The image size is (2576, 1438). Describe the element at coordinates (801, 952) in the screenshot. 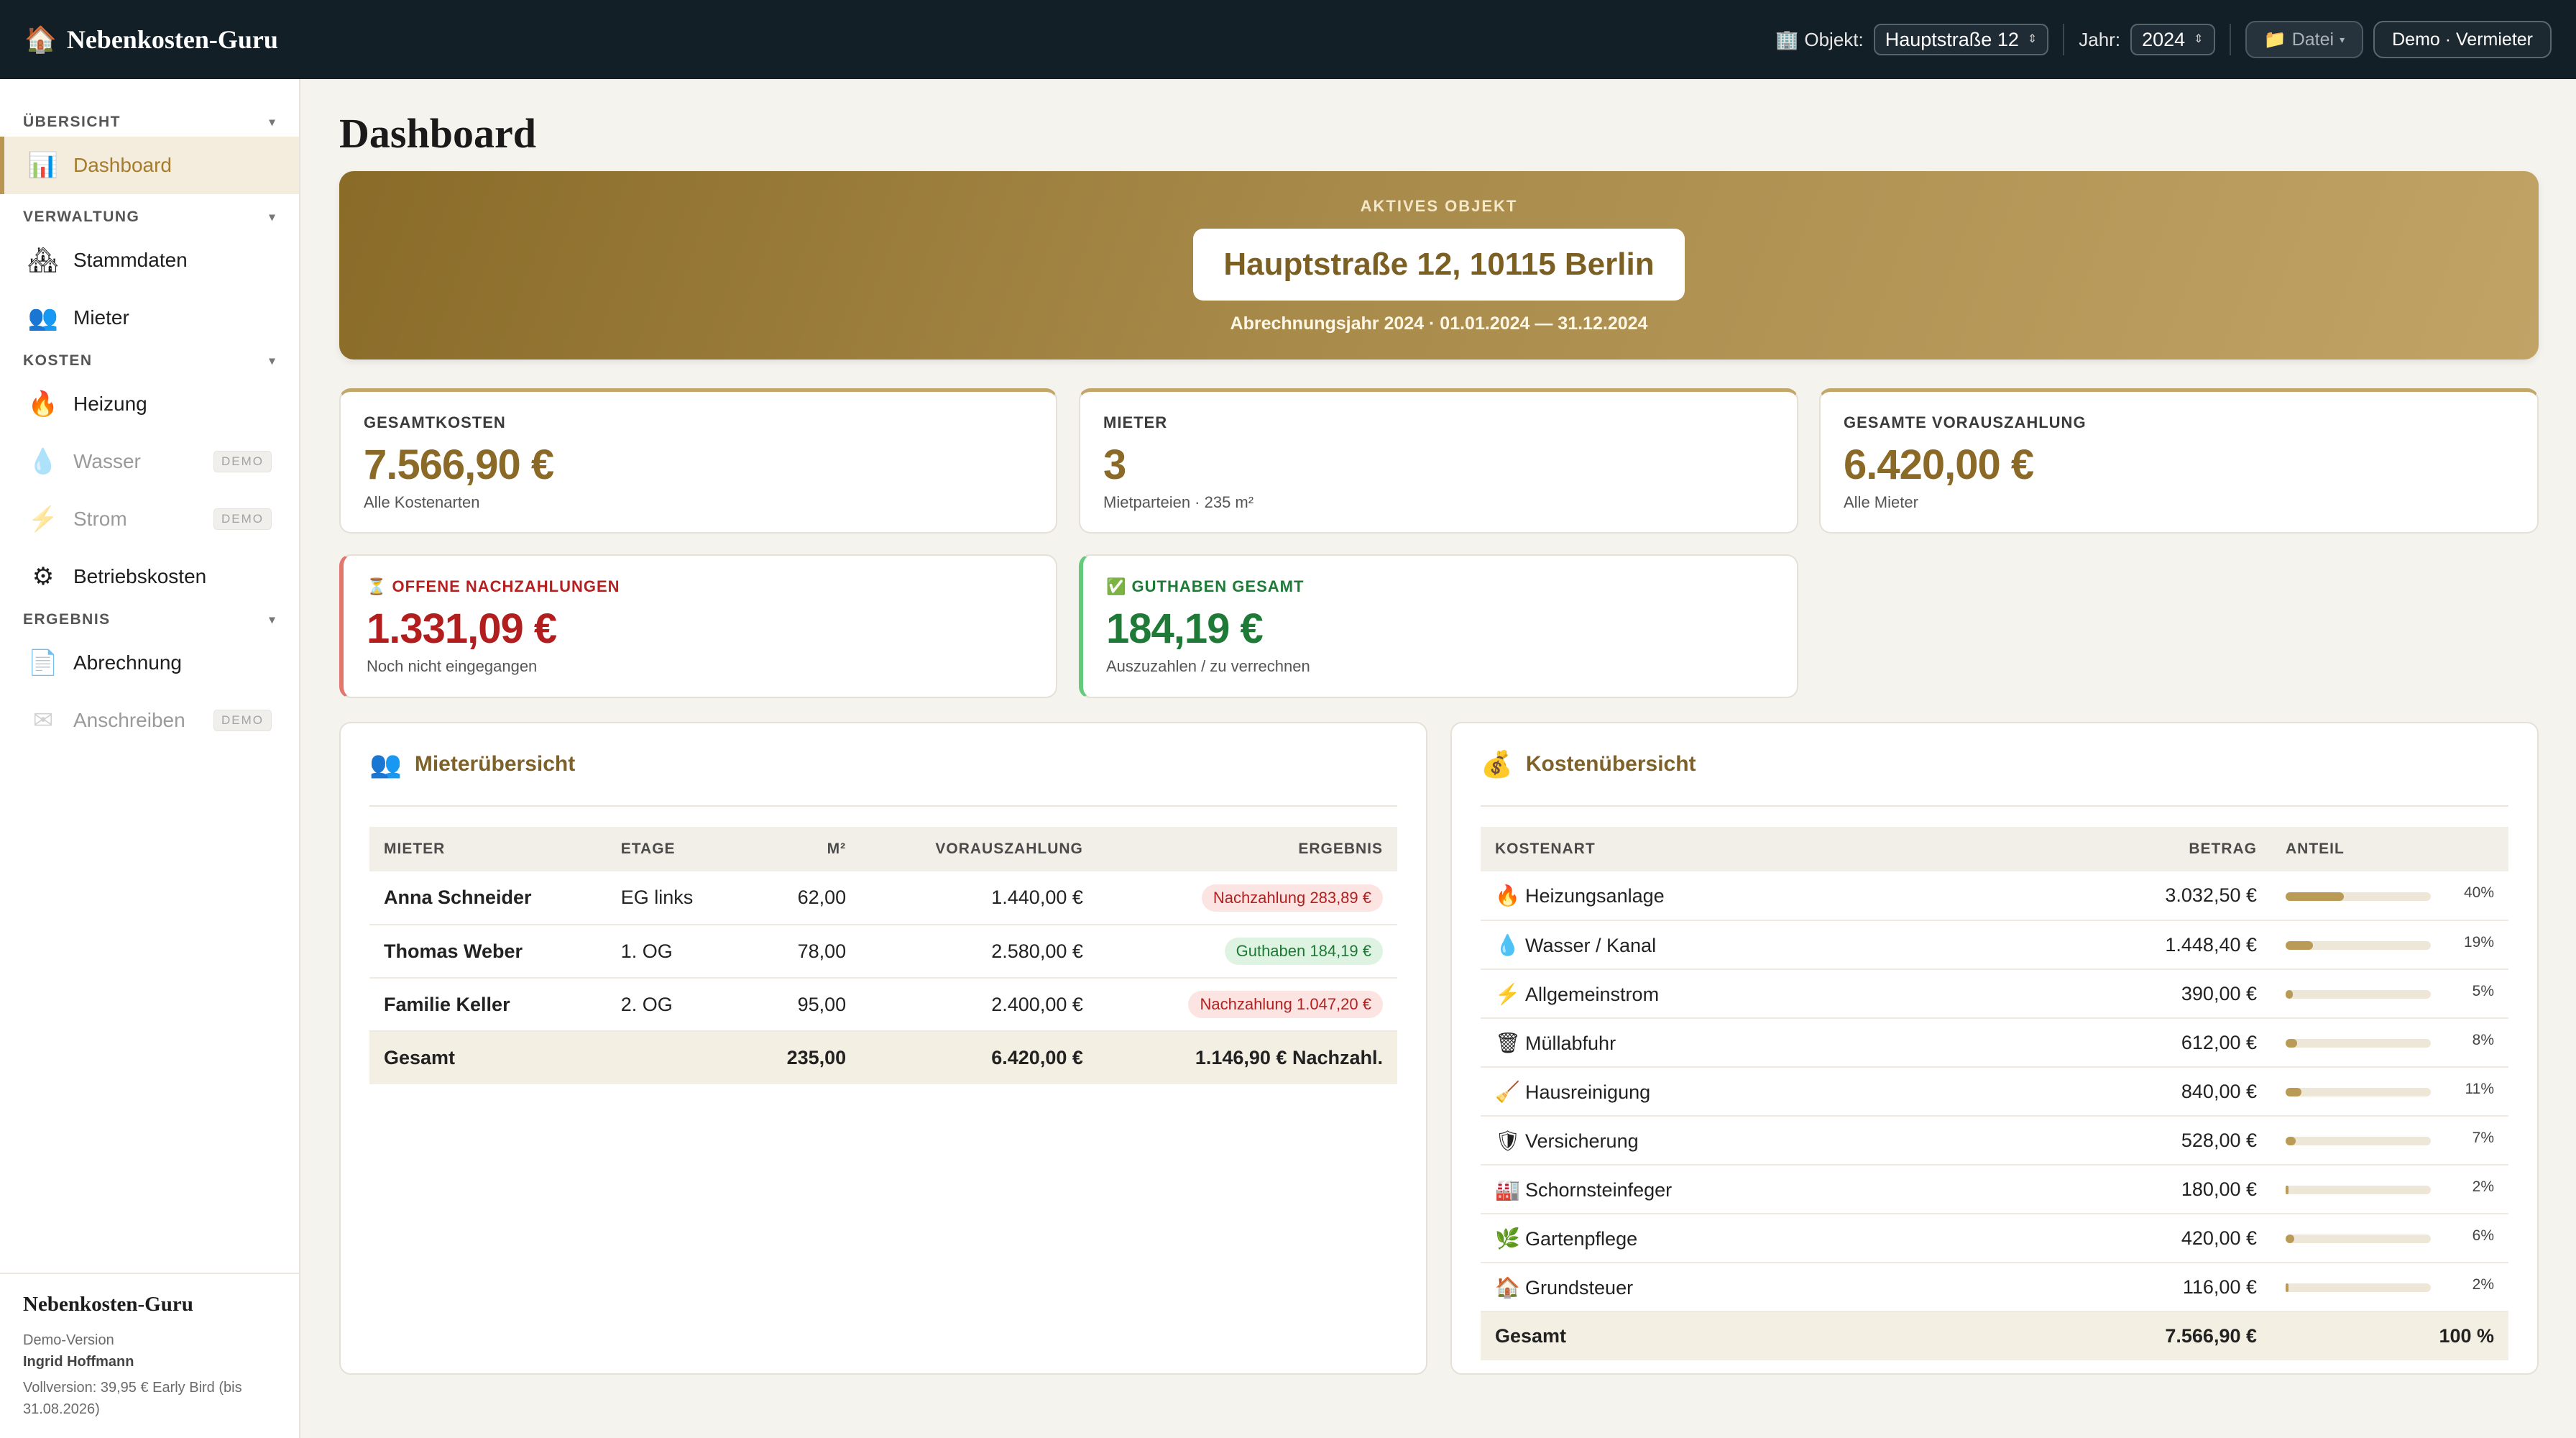

I see `cell-qm: 78,00` at that location.